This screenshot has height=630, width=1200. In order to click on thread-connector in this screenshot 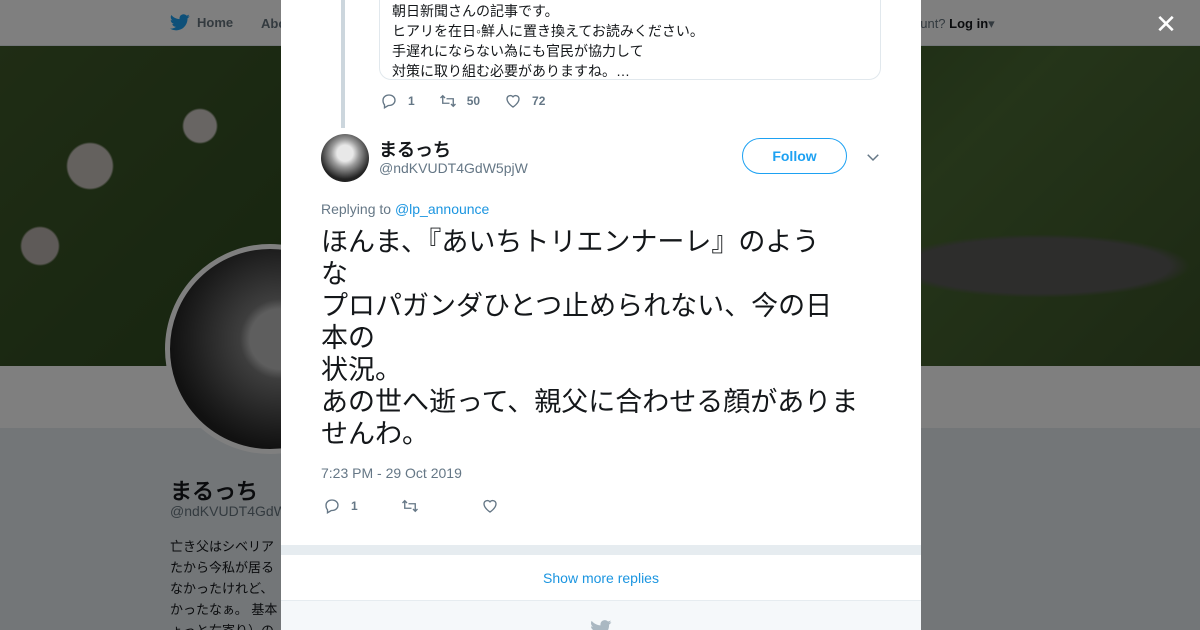, I will do `click(343, 64)`.